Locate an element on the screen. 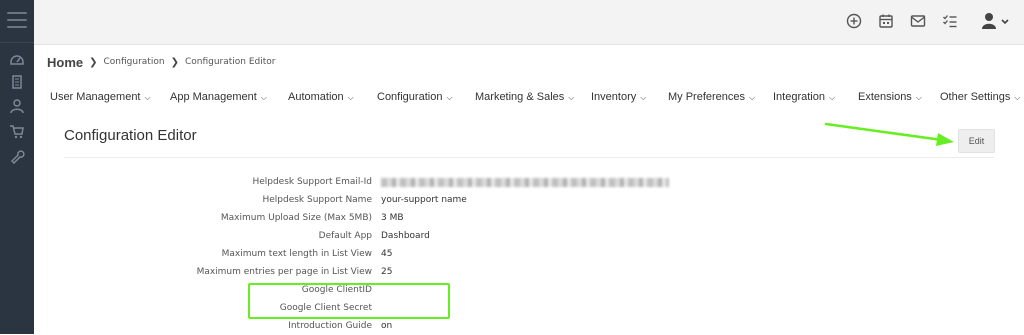 The image size is (1024, 335). menu-my-preferences: My Preferences ⌵ is located at coordinates (711, 97).